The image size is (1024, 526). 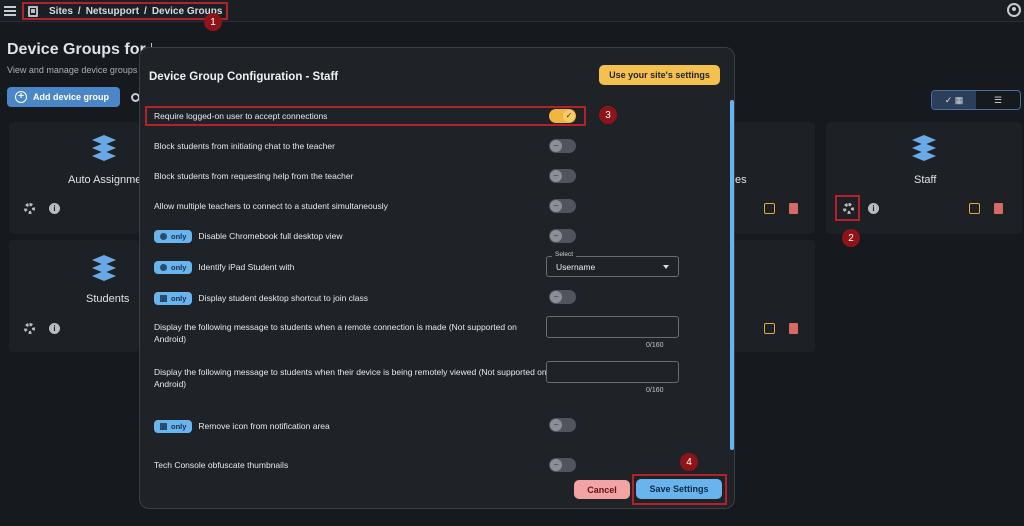 What do you see at coordinates (775, 296) in the screenshot?
I see `device-group-card` at bounding box center [775, 296].